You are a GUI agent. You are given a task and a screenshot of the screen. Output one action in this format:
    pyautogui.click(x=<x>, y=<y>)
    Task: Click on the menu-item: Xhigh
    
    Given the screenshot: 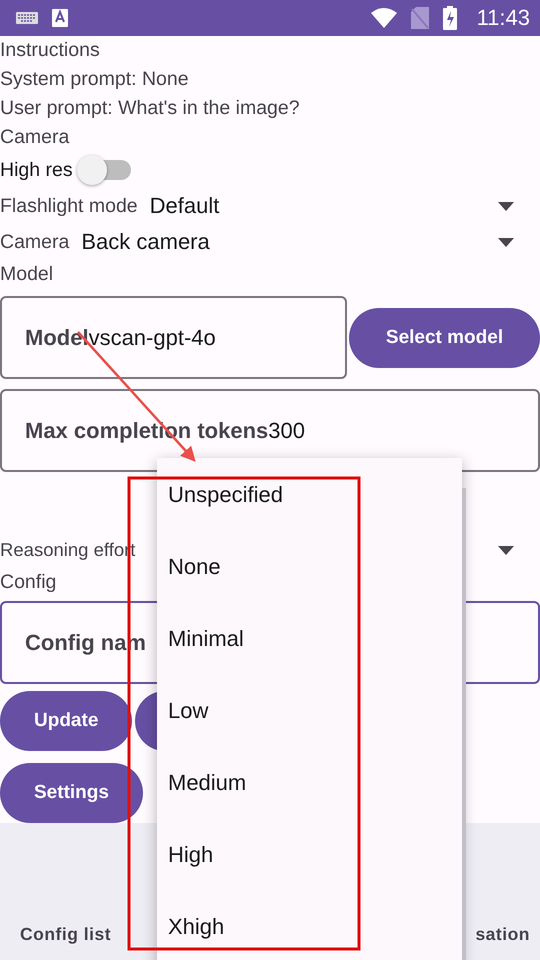 What is the action you would take?
    pyautogui.click(x=309, y=926)
    